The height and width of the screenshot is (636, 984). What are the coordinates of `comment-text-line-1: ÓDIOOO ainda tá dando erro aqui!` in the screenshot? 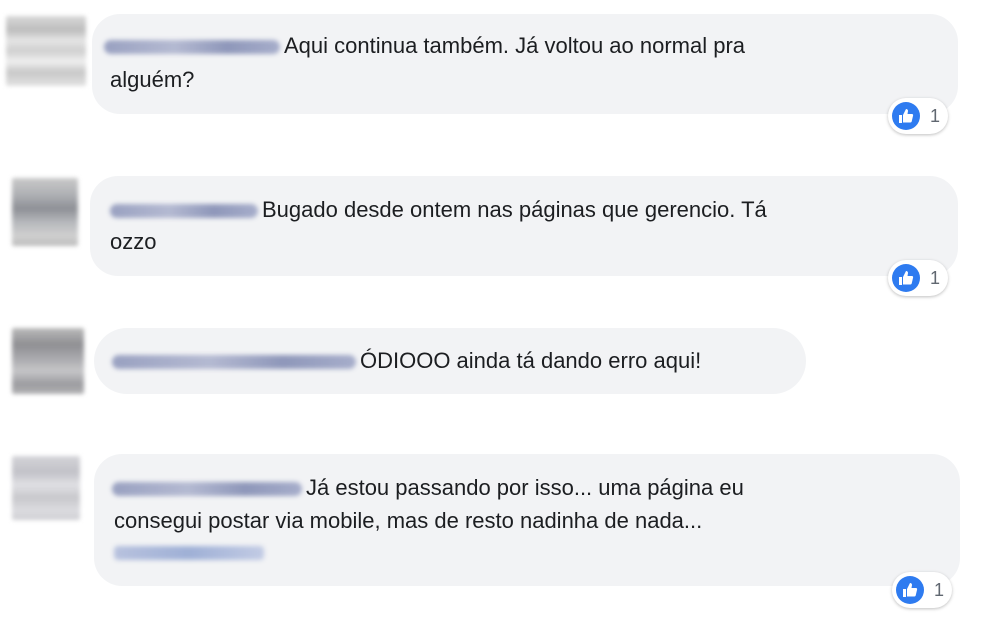 It's located at (406, 361).